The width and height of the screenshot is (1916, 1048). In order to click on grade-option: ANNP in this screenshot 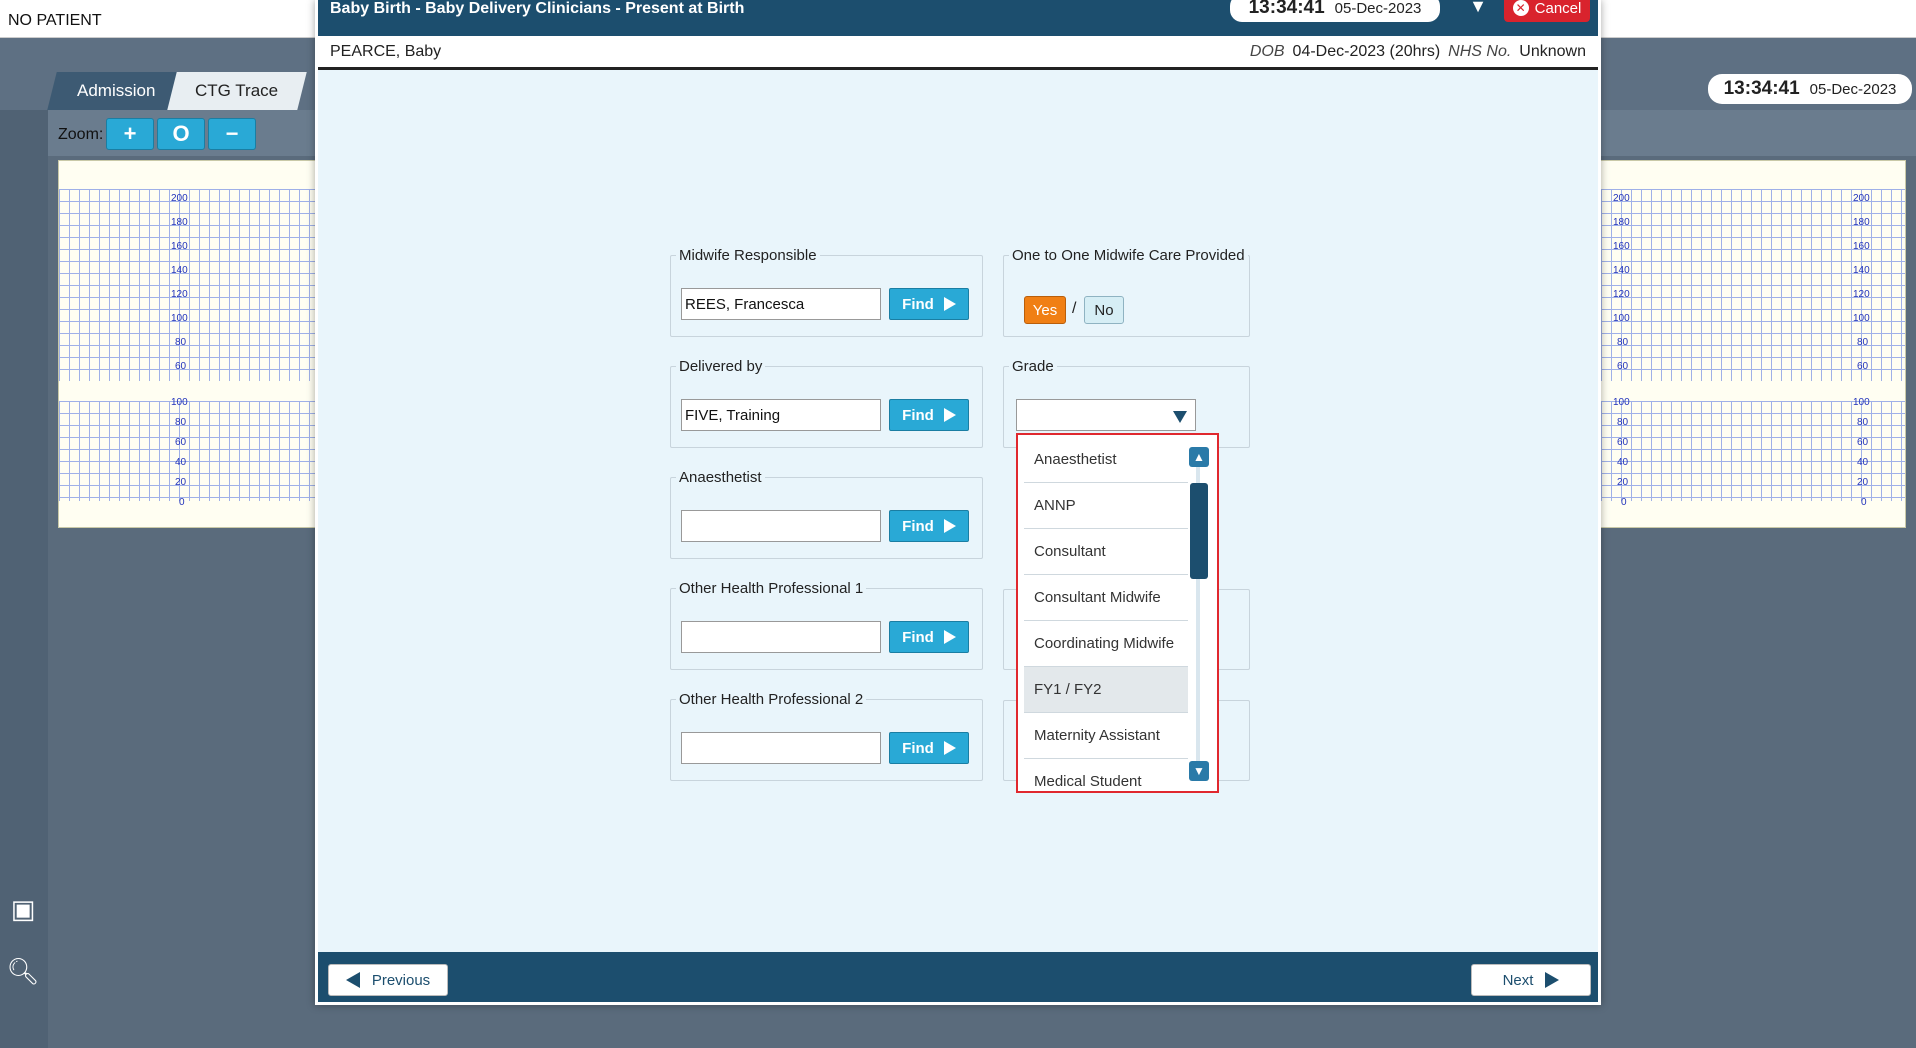, I will do `click(1106, 506)`.